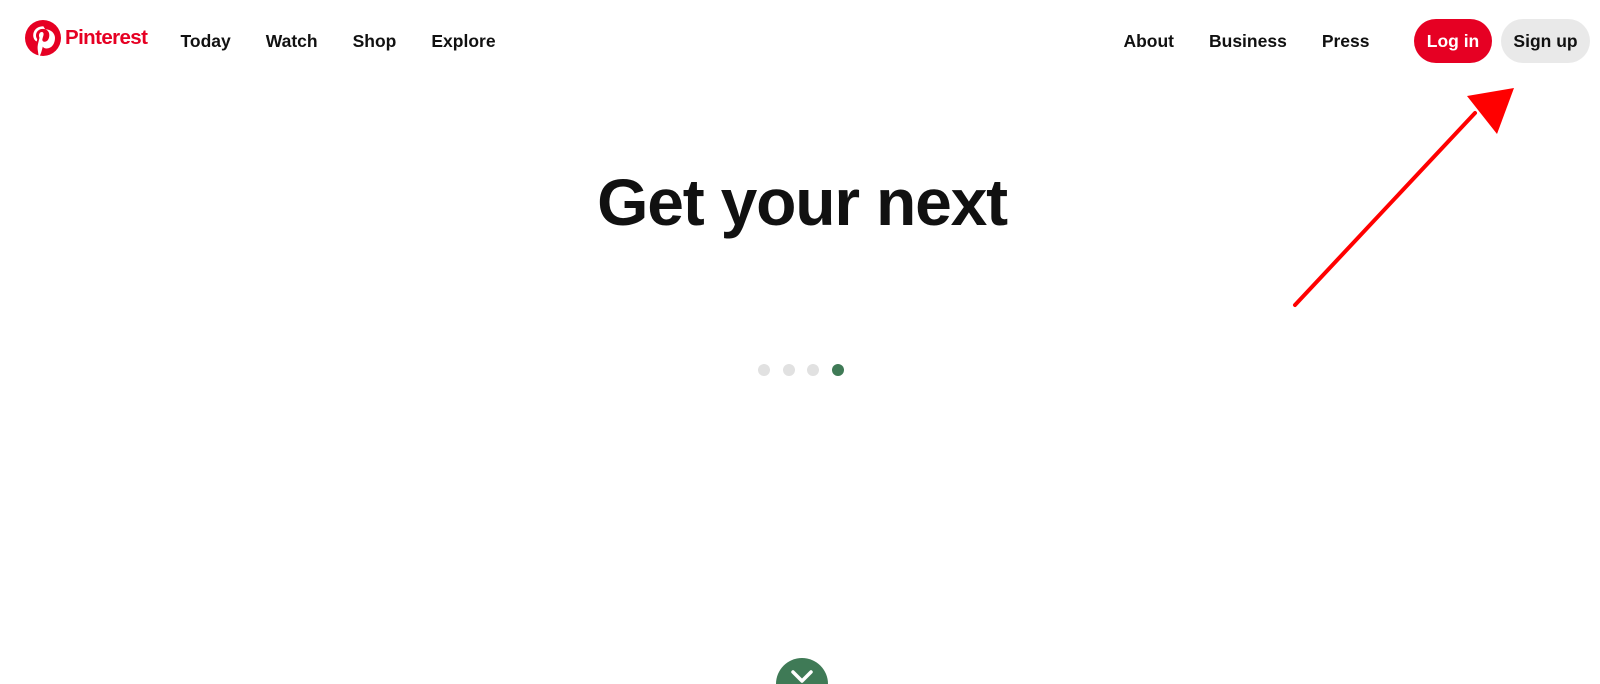  Describe the element at coordinates (463, 41) in the screenshot. I see `nav-link-explore: Explore` at that location.